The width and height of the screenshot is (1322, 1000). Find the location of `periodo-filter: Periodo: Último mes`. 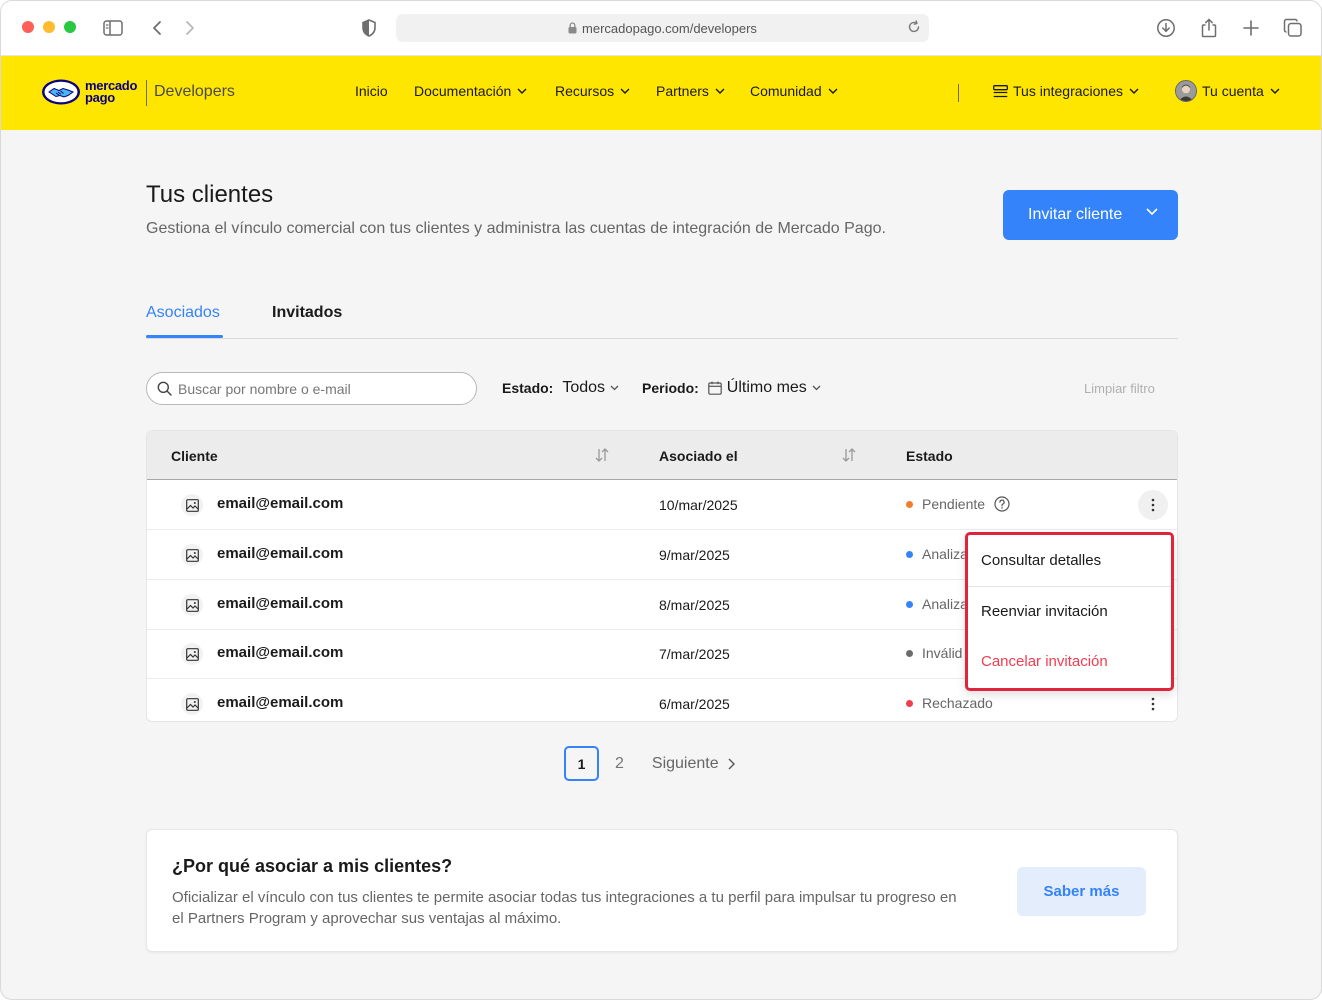

periodo-filter: Periodo: Último mes is located at coordinates (731, 388).